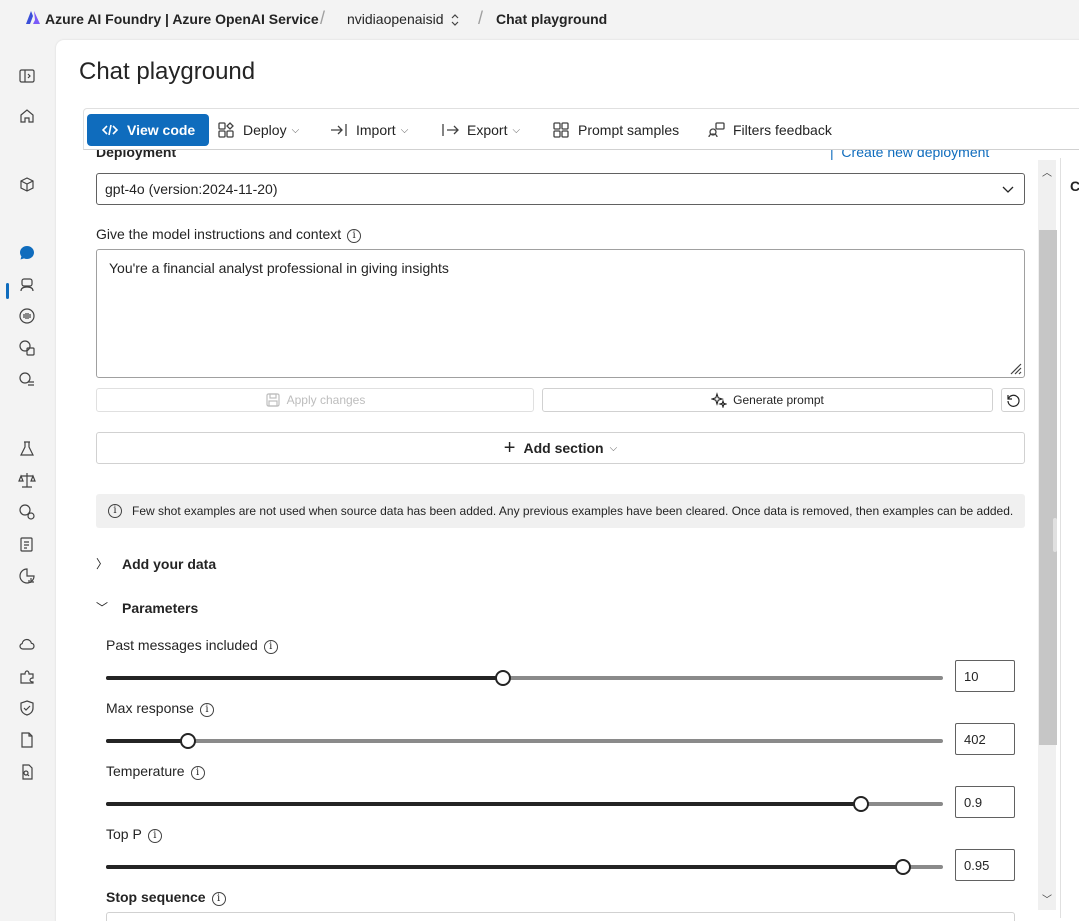 This screenshot has height=921, width=1079. I want to click on parameters-accordion: ﹀ Parameters, so click(147, 607).